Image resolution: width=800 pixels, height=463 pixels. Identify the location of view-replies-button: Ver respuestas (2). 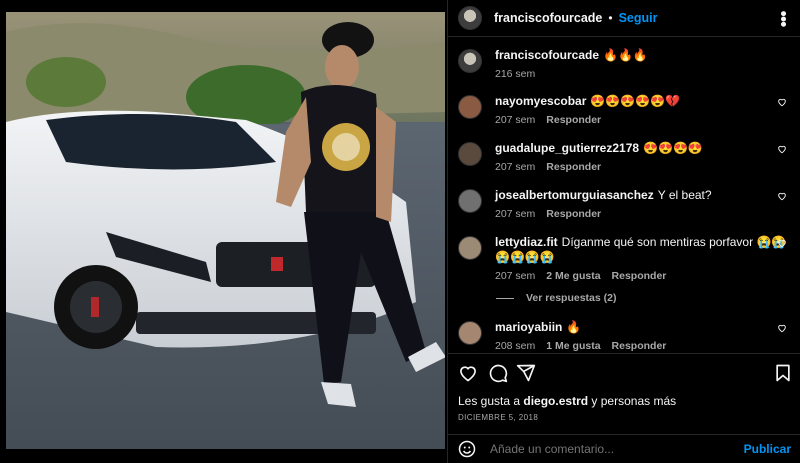
(556, 298).